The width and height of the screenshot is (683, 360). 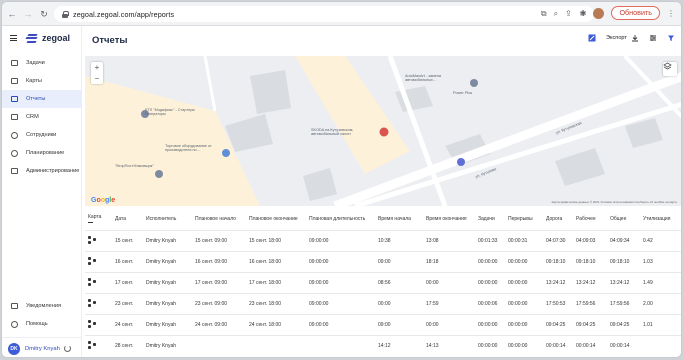 What do you see at coordinates (13, 38) in the screenshot?
I see `menu-icon` at bounding box center [13, 38].